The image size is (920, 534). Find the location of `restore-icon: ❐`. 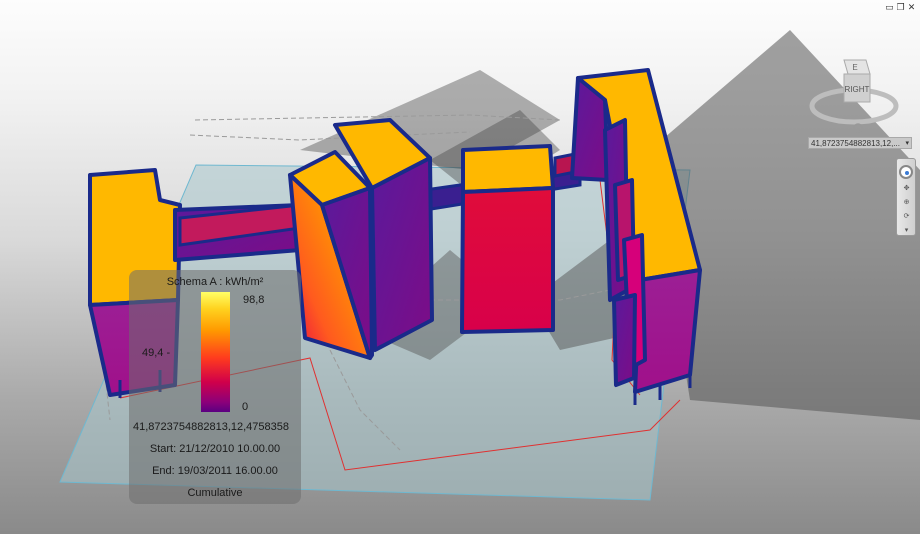

restore-icon: ❐ is located at coordinates (900, 7).